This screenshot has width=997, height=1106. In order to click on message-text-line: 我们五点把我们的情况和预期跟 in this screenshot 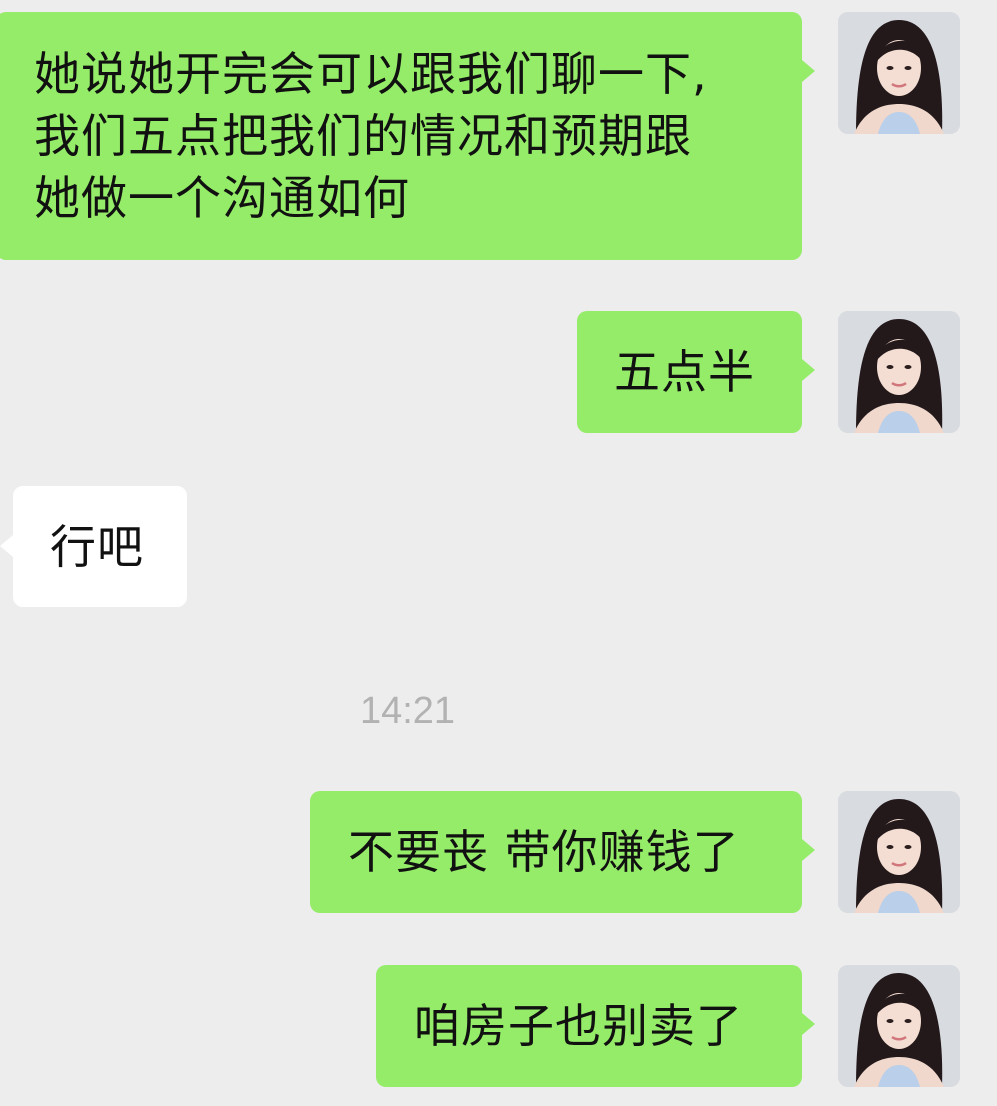, I will do `click(363, 136)`.